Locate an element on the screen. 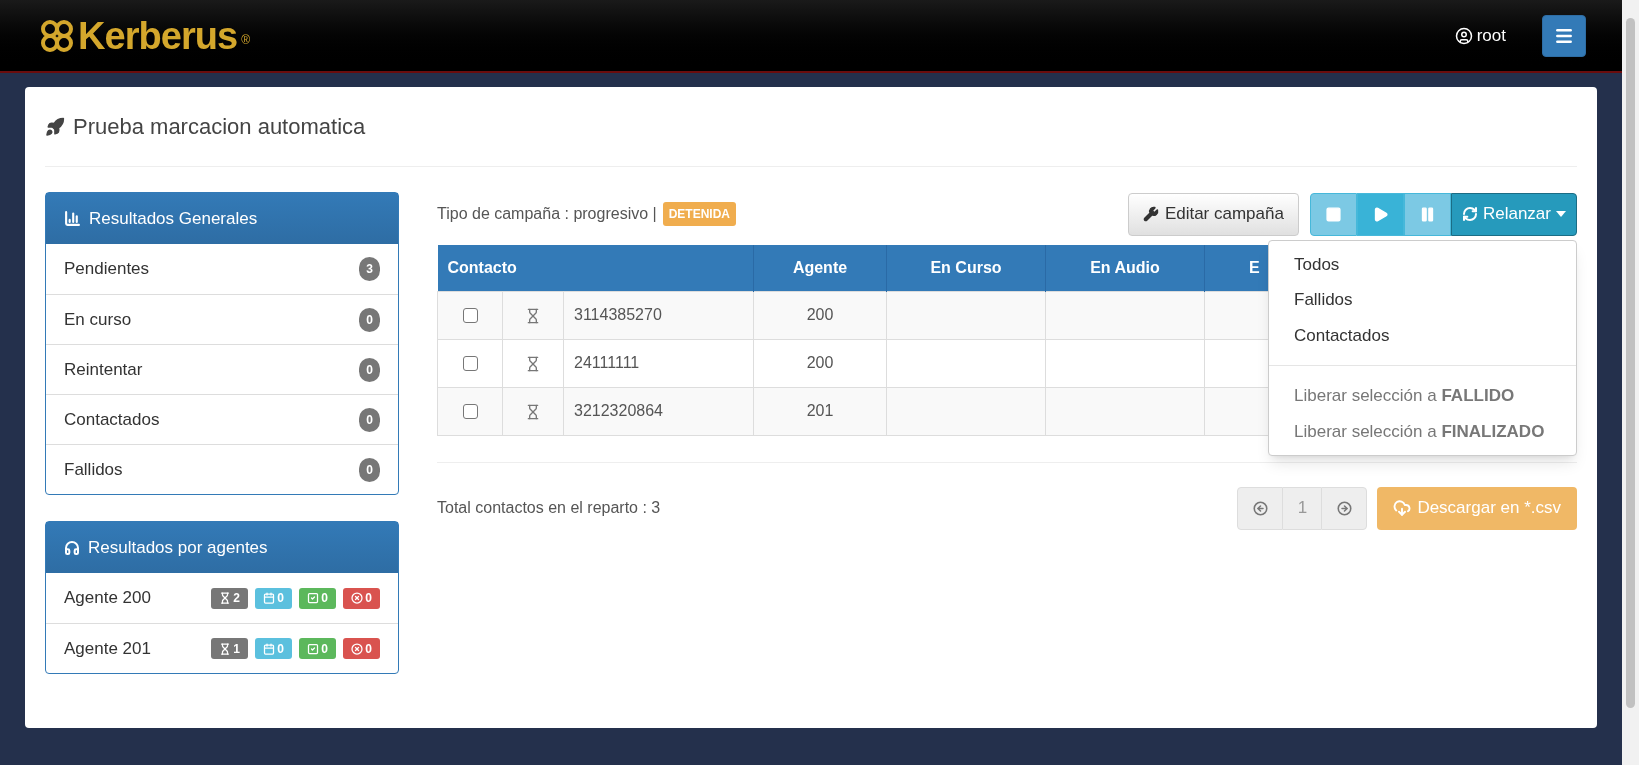  agent-name: Agente 201 is located at coordinates (107, 648).